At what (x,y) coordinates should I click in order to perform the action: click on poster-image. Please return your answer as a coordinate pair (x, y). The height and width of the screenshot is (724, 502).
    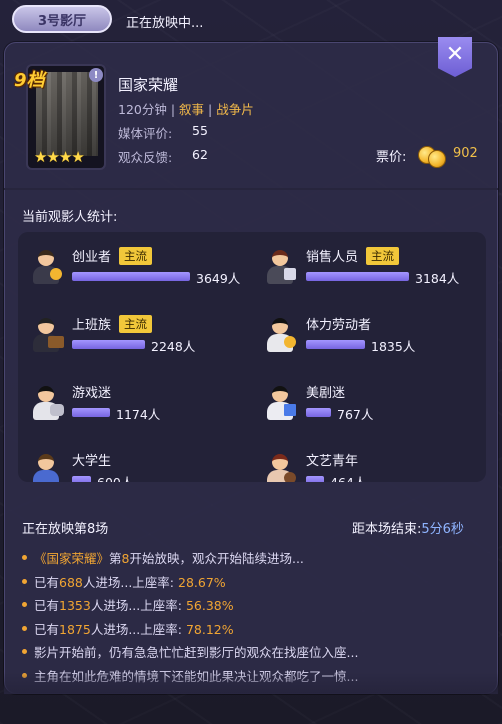
    Looking at the image, I should click on (67, 114).